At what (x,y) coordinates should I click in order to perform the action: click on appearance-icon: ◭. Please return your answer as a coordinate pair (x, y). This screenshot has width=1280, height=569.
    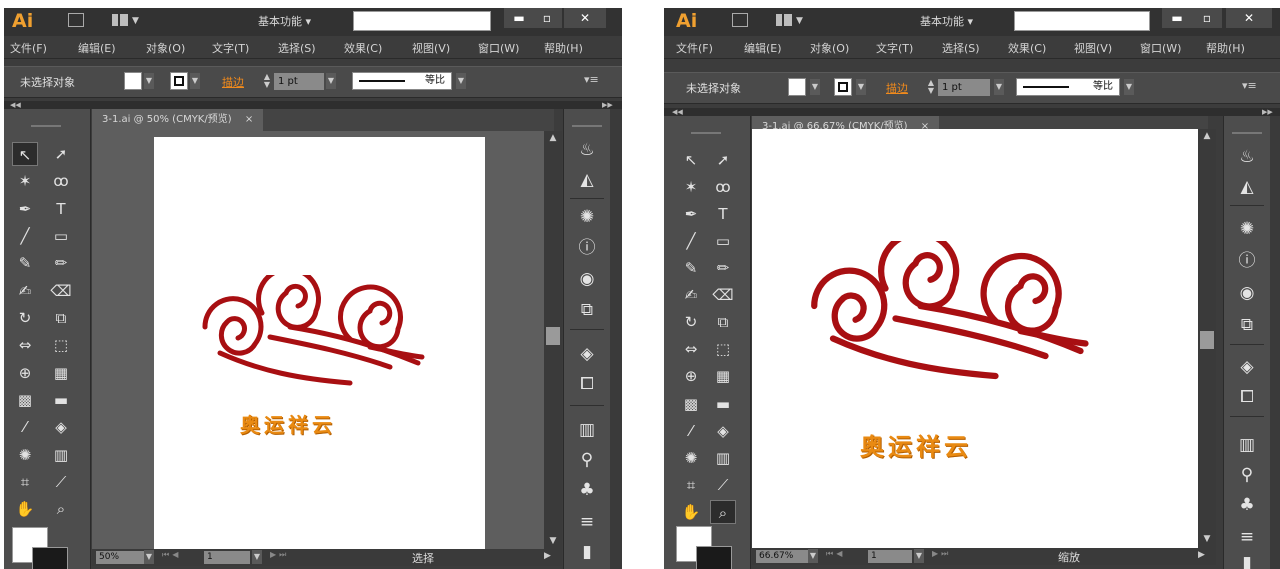
    Looking at the image, I should click on (1247, 187).